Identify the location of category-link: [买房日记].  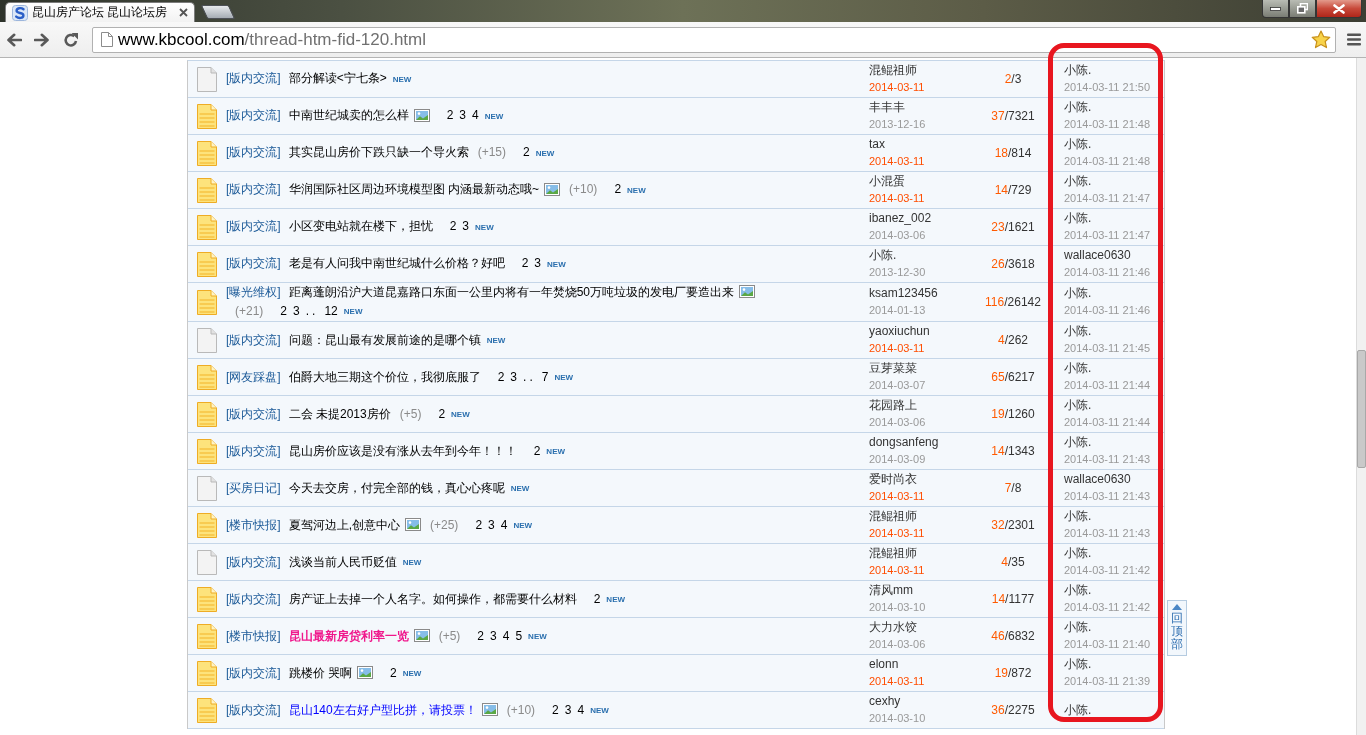
(253, 487).